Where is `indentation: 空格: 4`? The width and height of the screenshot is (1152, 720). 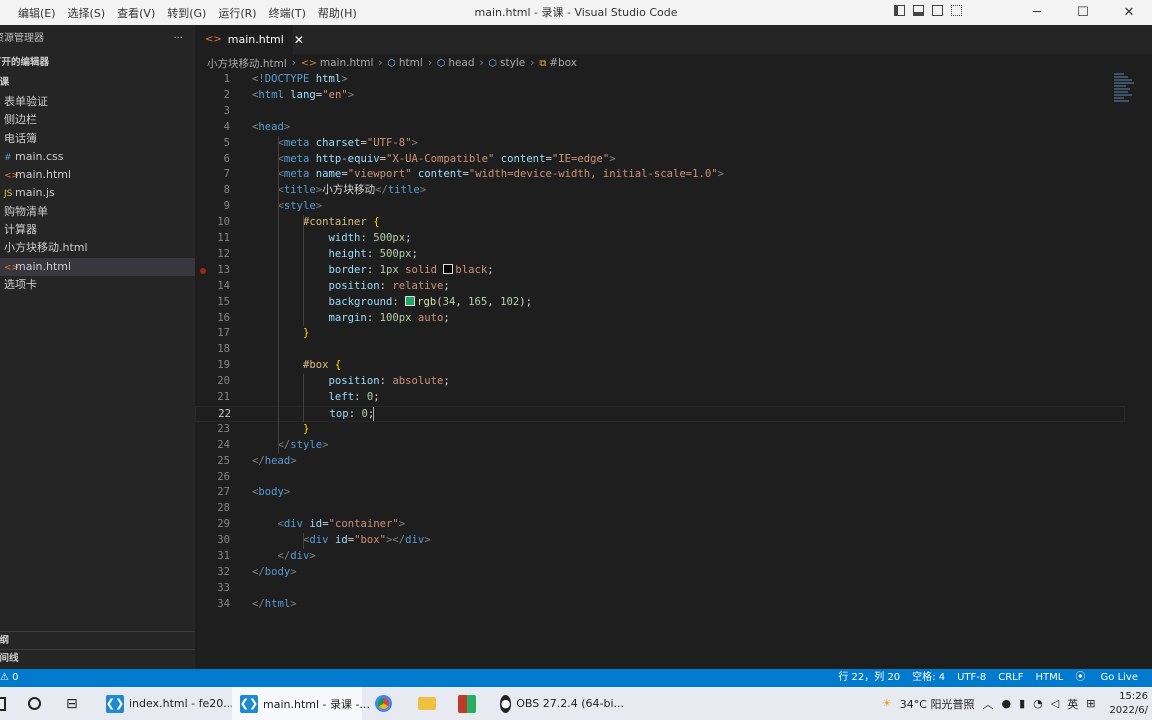
indentation: 空格: 4 is located at coordinates (928, 678).